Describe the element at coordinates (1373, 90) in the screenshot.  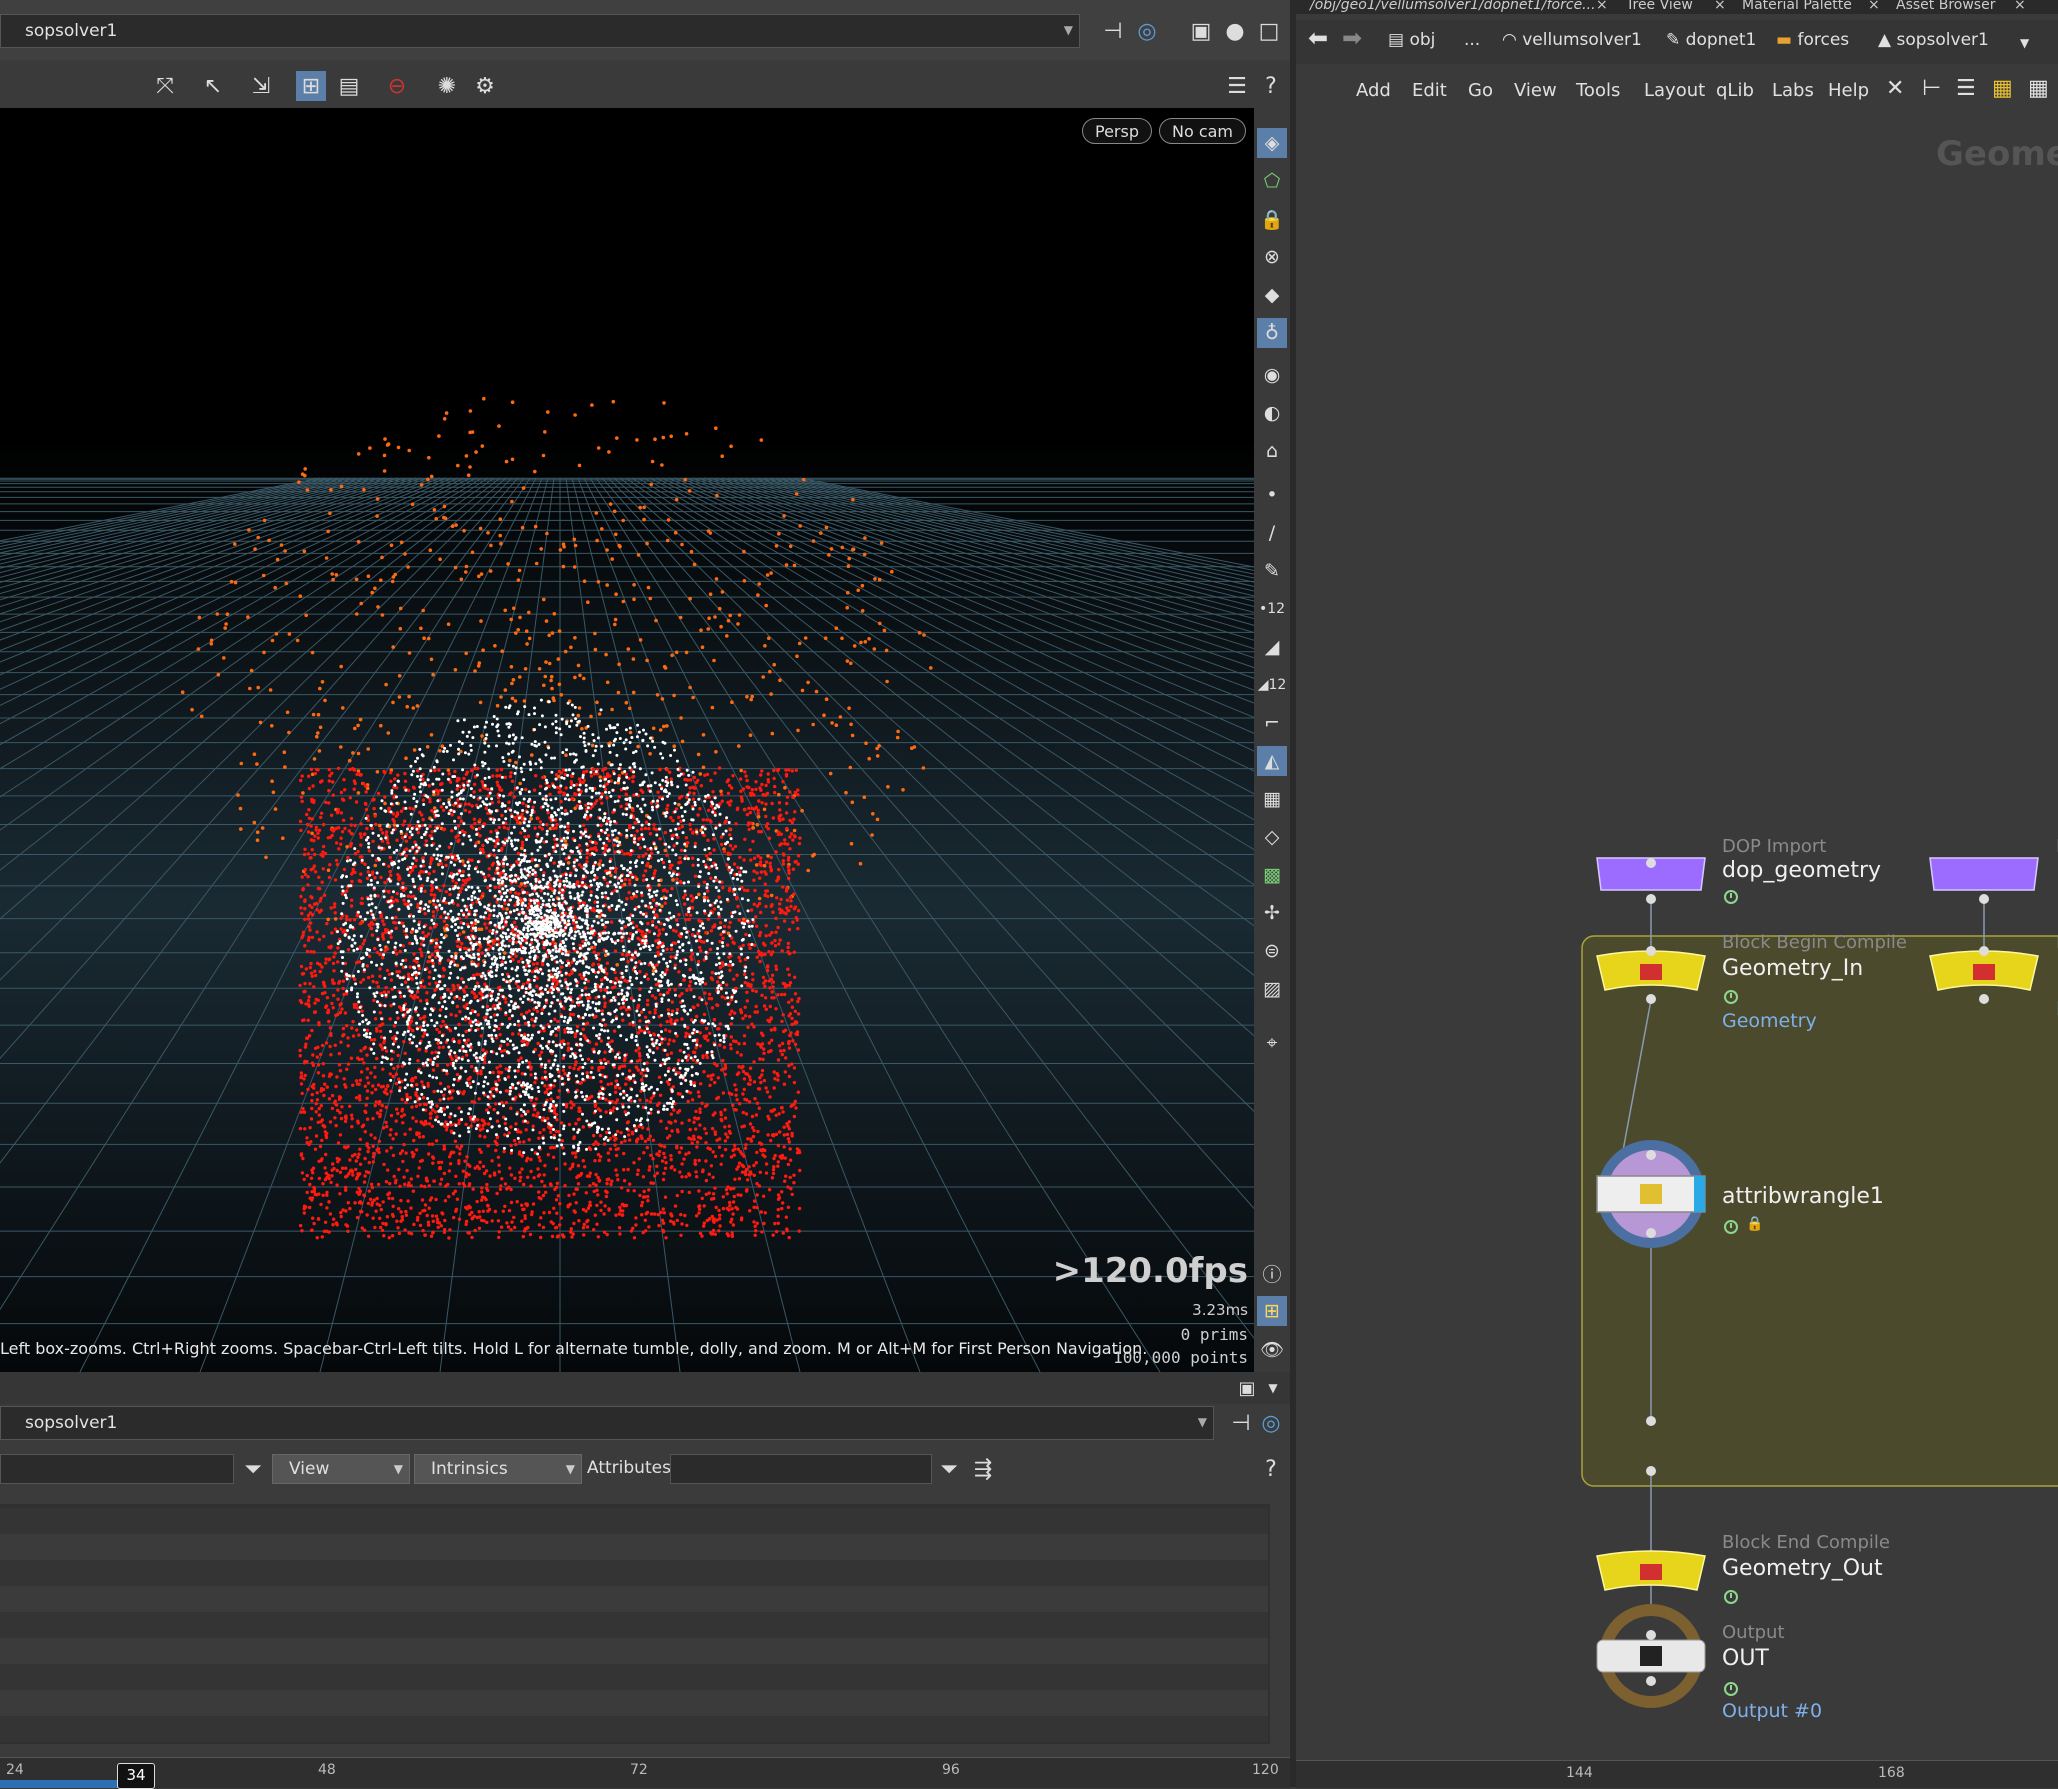
I see `menu-item-add: Add` at that location.